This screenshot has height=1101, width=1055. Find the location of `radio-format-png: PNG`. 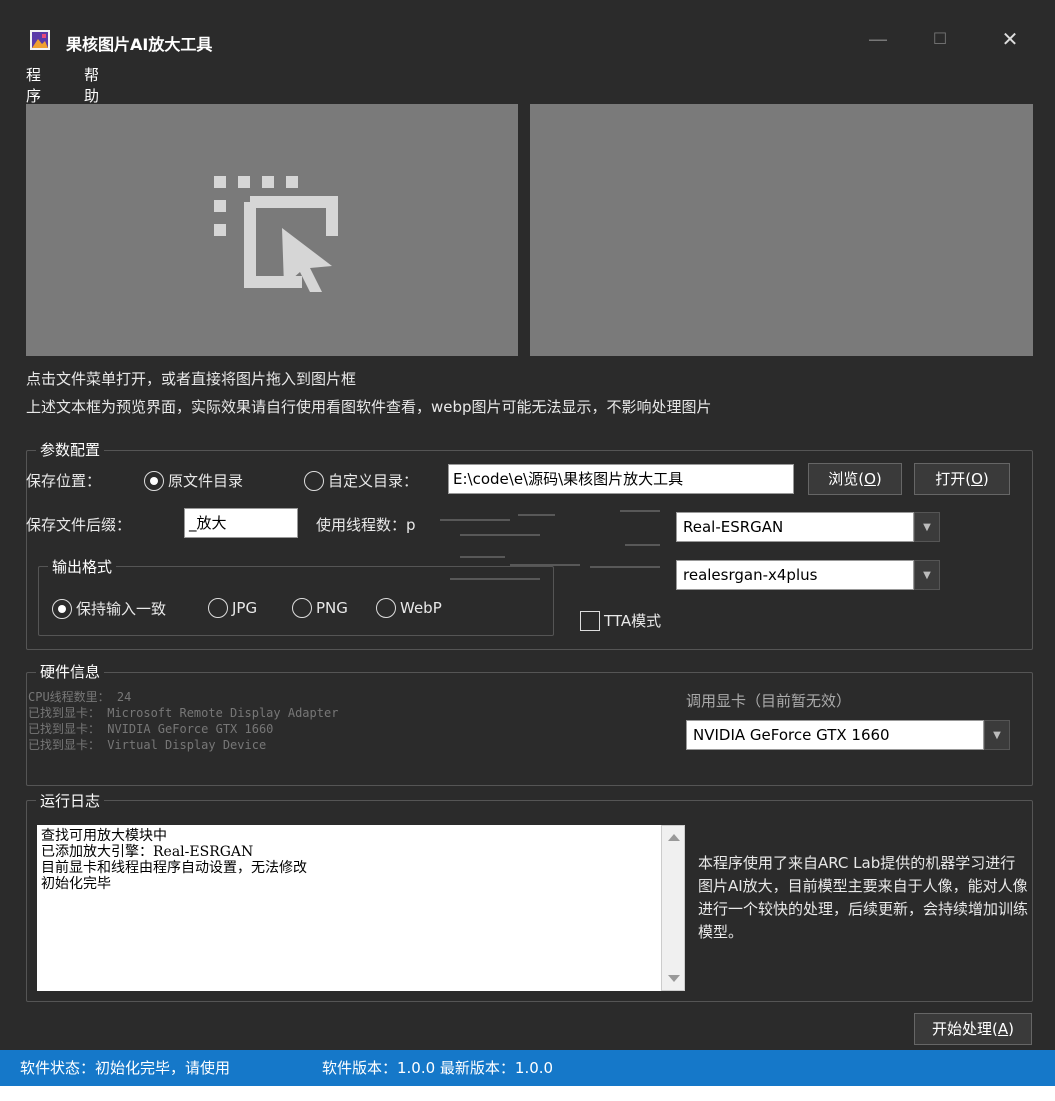

radio-format-png: PNG is located at coordinates (320, 608).